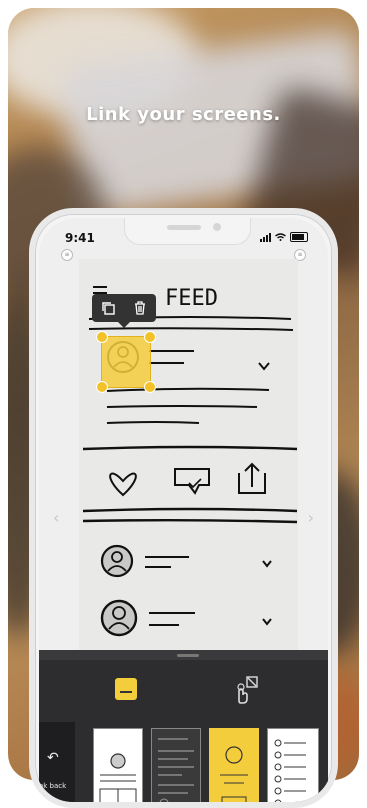 The image size is (367, 808). Describe the element at coordinates (140, 308) in the screenshot. I see `trash-icon` at that location.